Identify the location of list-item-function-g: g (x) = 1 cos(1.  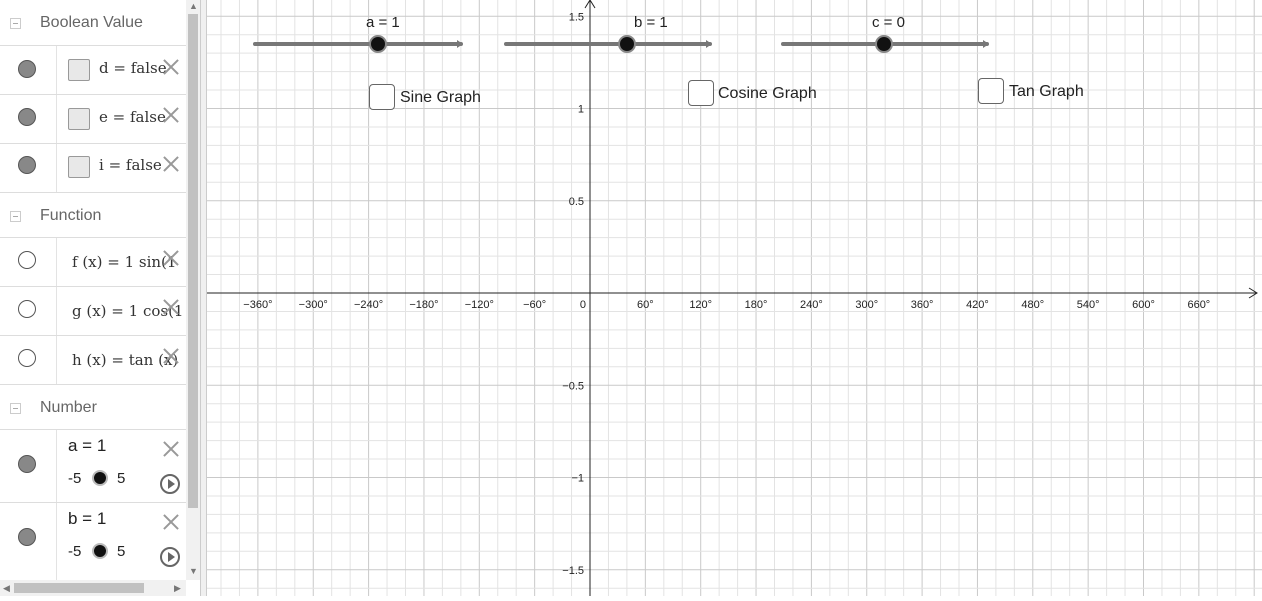
(93, 310).